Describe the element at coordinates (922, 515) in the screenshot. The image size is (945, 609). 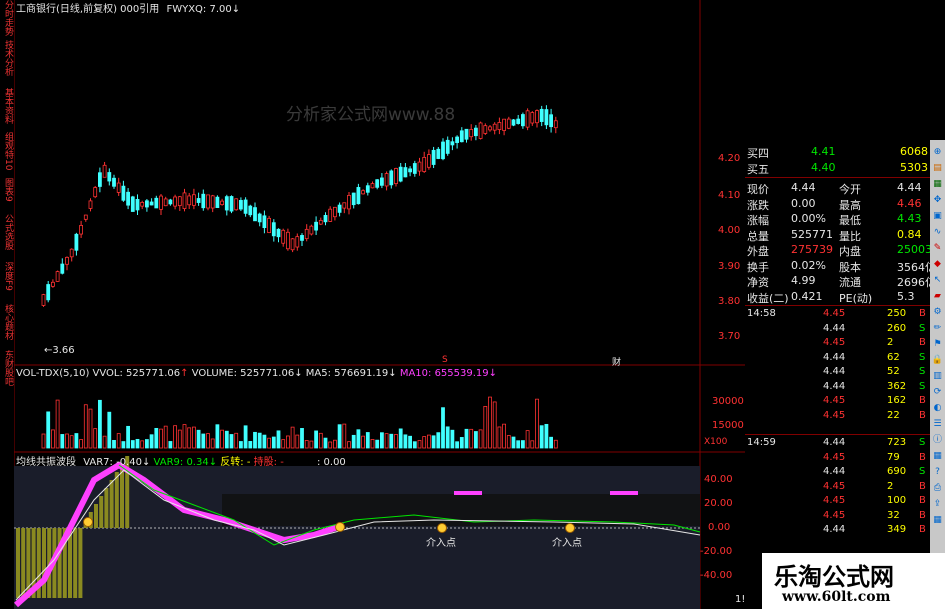
I see `tick-side: B` at that location.